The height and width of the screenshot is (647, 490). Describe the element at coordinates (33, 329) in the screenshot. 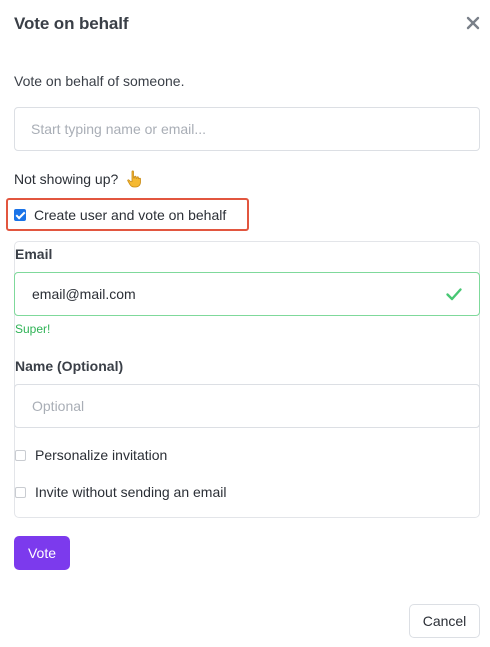

I see `email-validation-message: Super!` at that location.